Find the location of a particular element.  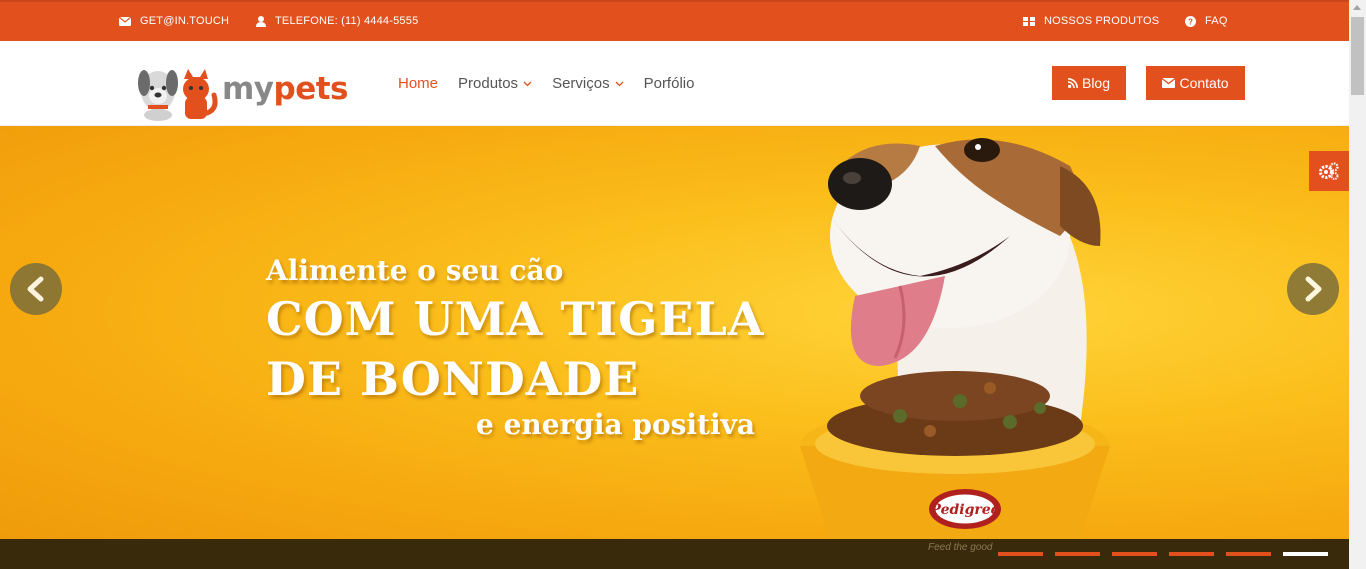

contato-button: Contato is located at coordinates (1195, 83).